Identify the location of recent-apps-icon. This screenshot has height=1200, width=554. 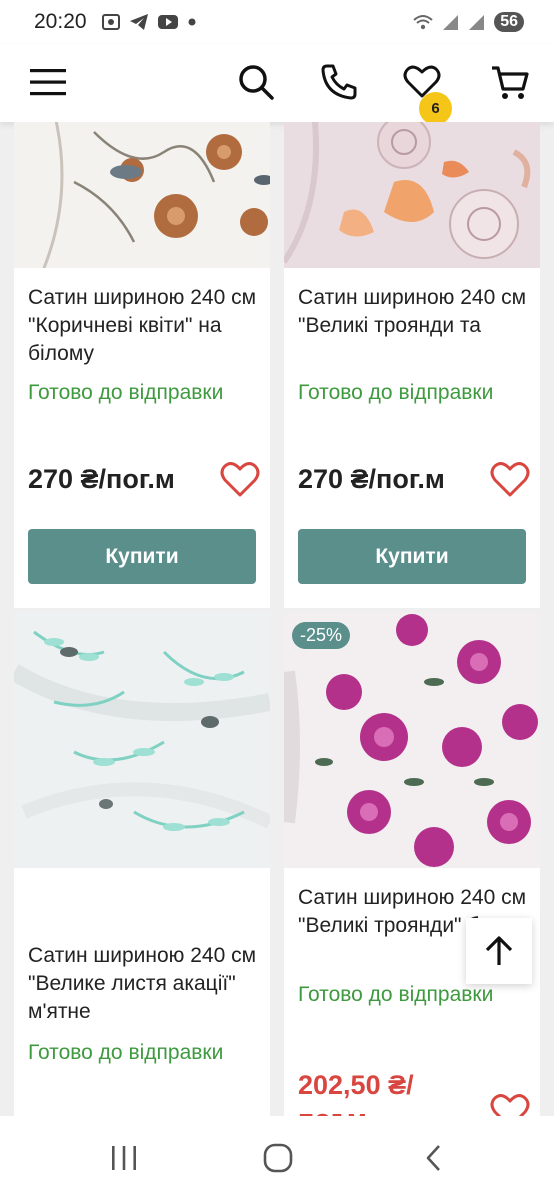
(124, 1158).